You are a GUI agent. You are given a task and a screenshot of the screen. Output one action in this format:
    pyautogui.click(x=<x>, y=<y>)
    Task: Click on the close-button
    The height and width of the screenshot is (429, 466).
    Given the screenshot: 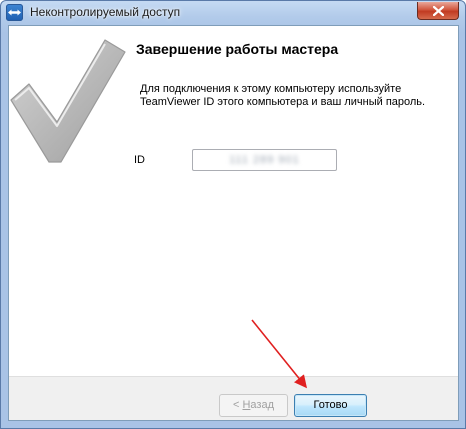 What is the action you would take?
    pyautogui.click(x=438, y=11)
    